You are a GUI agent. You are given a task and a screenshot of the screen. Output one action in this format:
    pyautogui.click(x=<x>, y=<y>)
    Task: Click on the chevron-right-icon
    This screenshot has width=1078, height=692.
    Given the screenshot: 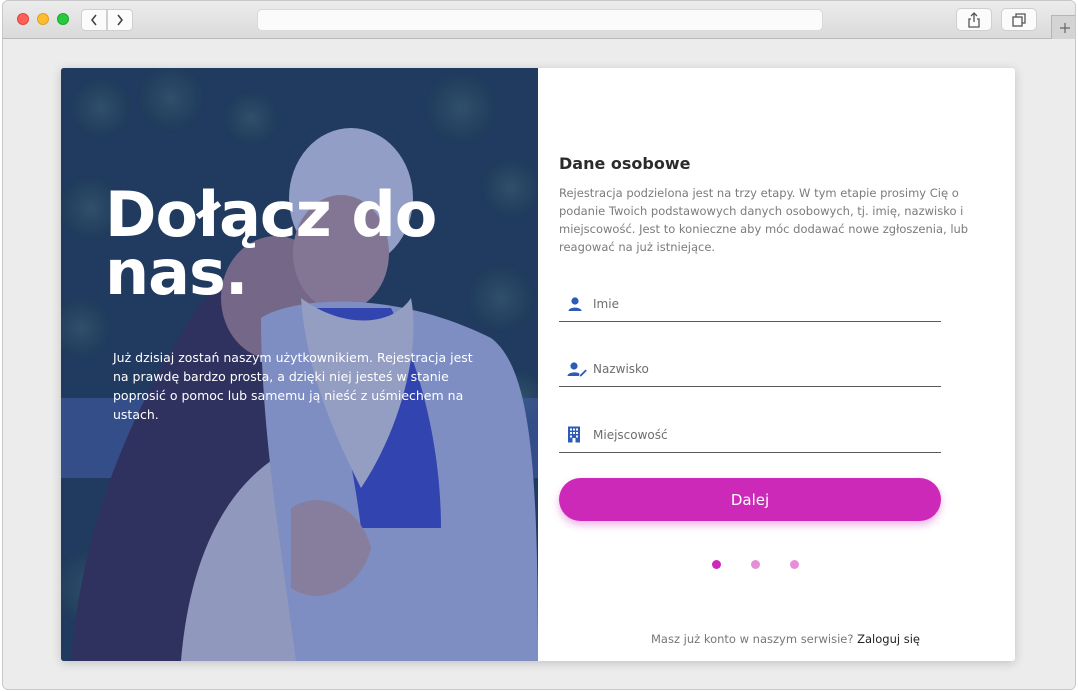 What is the action you would take?
    pyautogui.click(x=120, y=20)
    